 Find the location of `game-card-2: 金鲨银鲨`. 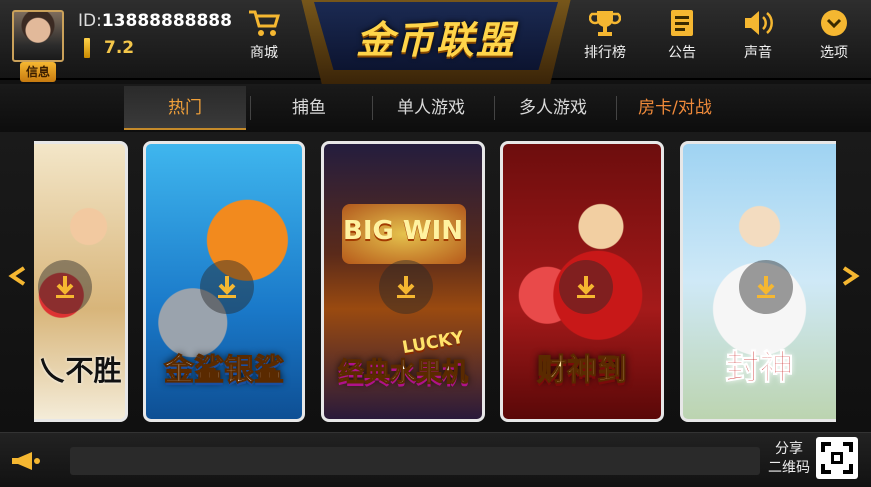

game-card-2: 金鲨银鲨 is located at coordinates (224, 281).